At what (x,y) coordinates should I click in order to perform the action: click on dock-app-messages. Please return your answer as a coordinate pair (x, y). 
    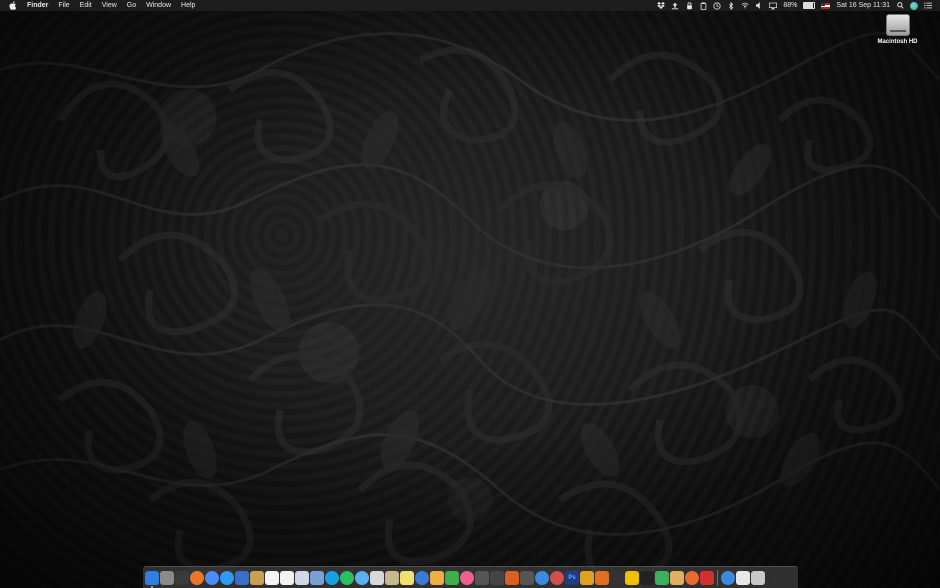
    Looking at the image, I should click on (362, 577).